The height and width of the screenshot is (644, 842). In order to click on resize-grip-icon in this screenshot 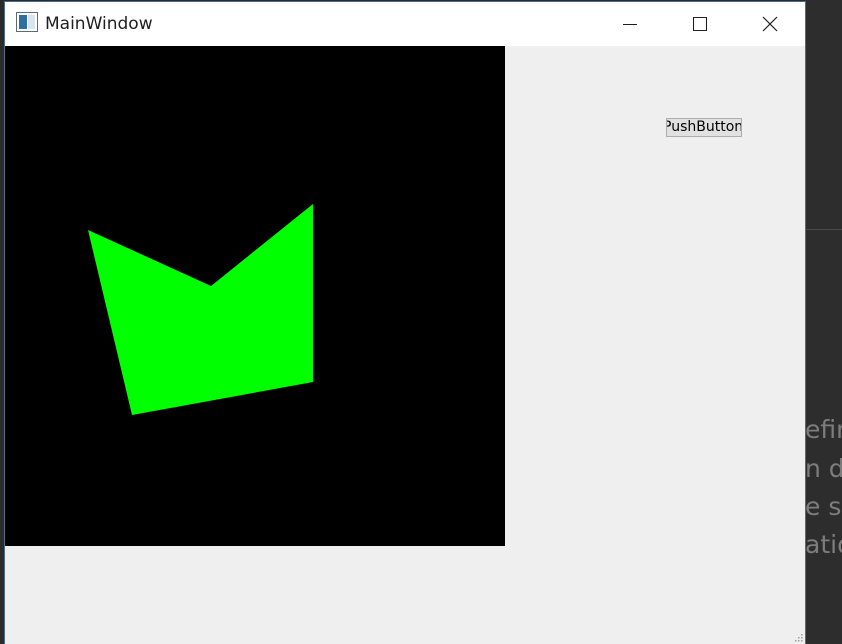, I will do `click(798, 637)`.